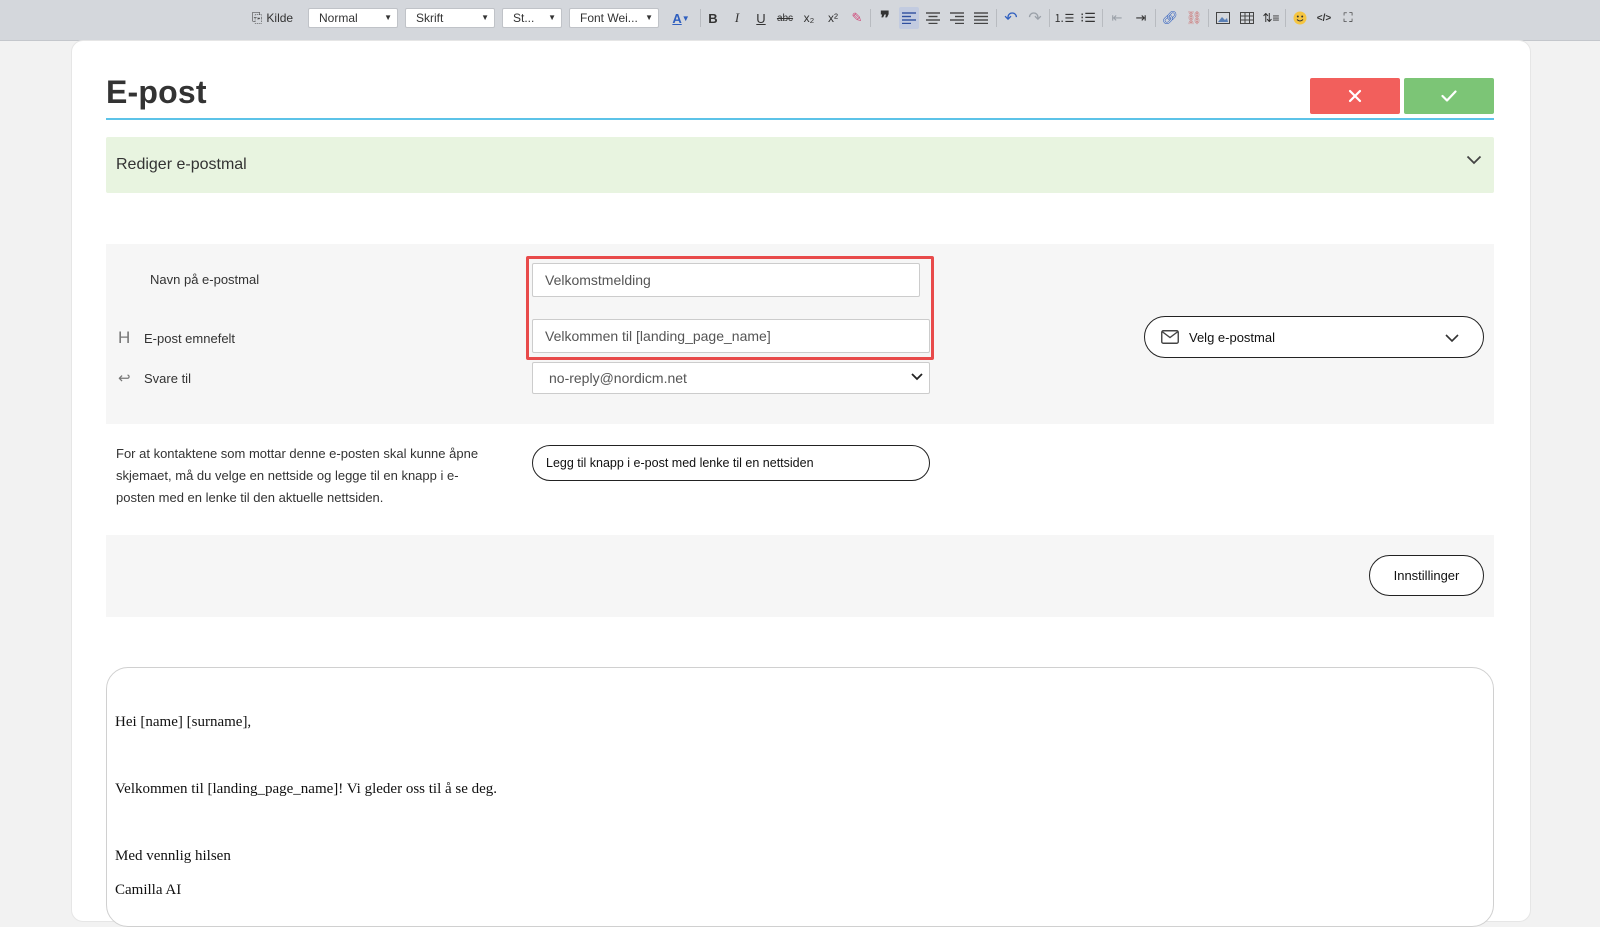 This screenshot has height=927, width=1600. Describe the element at coordinates (1170, 337) in the screenshot. I see `envelope-icon` at that location.